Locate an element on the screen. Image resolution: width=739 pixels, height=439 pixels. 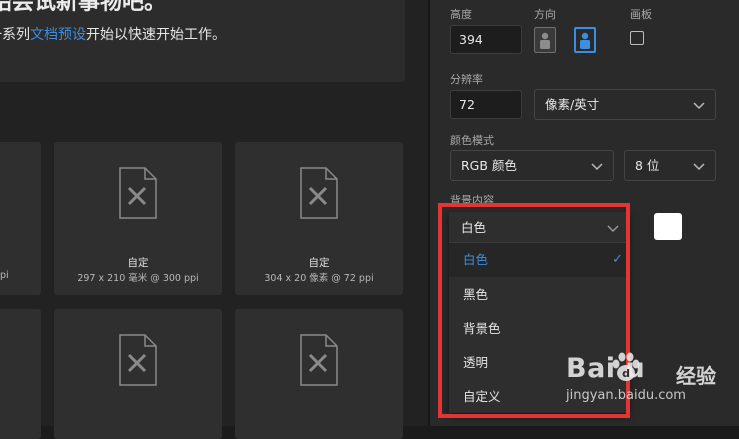
landscape-orientation-button is located at coordinates (585, 40).